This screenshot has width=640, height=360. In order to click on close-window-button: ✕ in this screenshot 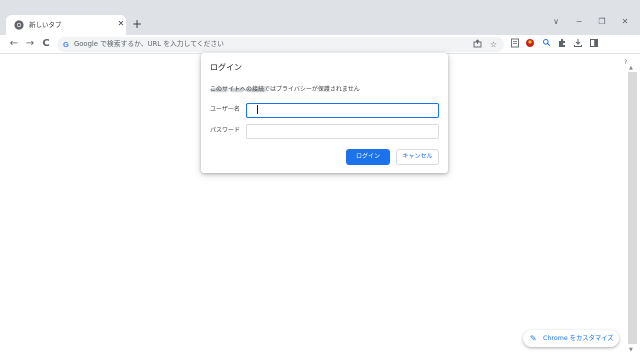, I will do `click(625, 22)`.